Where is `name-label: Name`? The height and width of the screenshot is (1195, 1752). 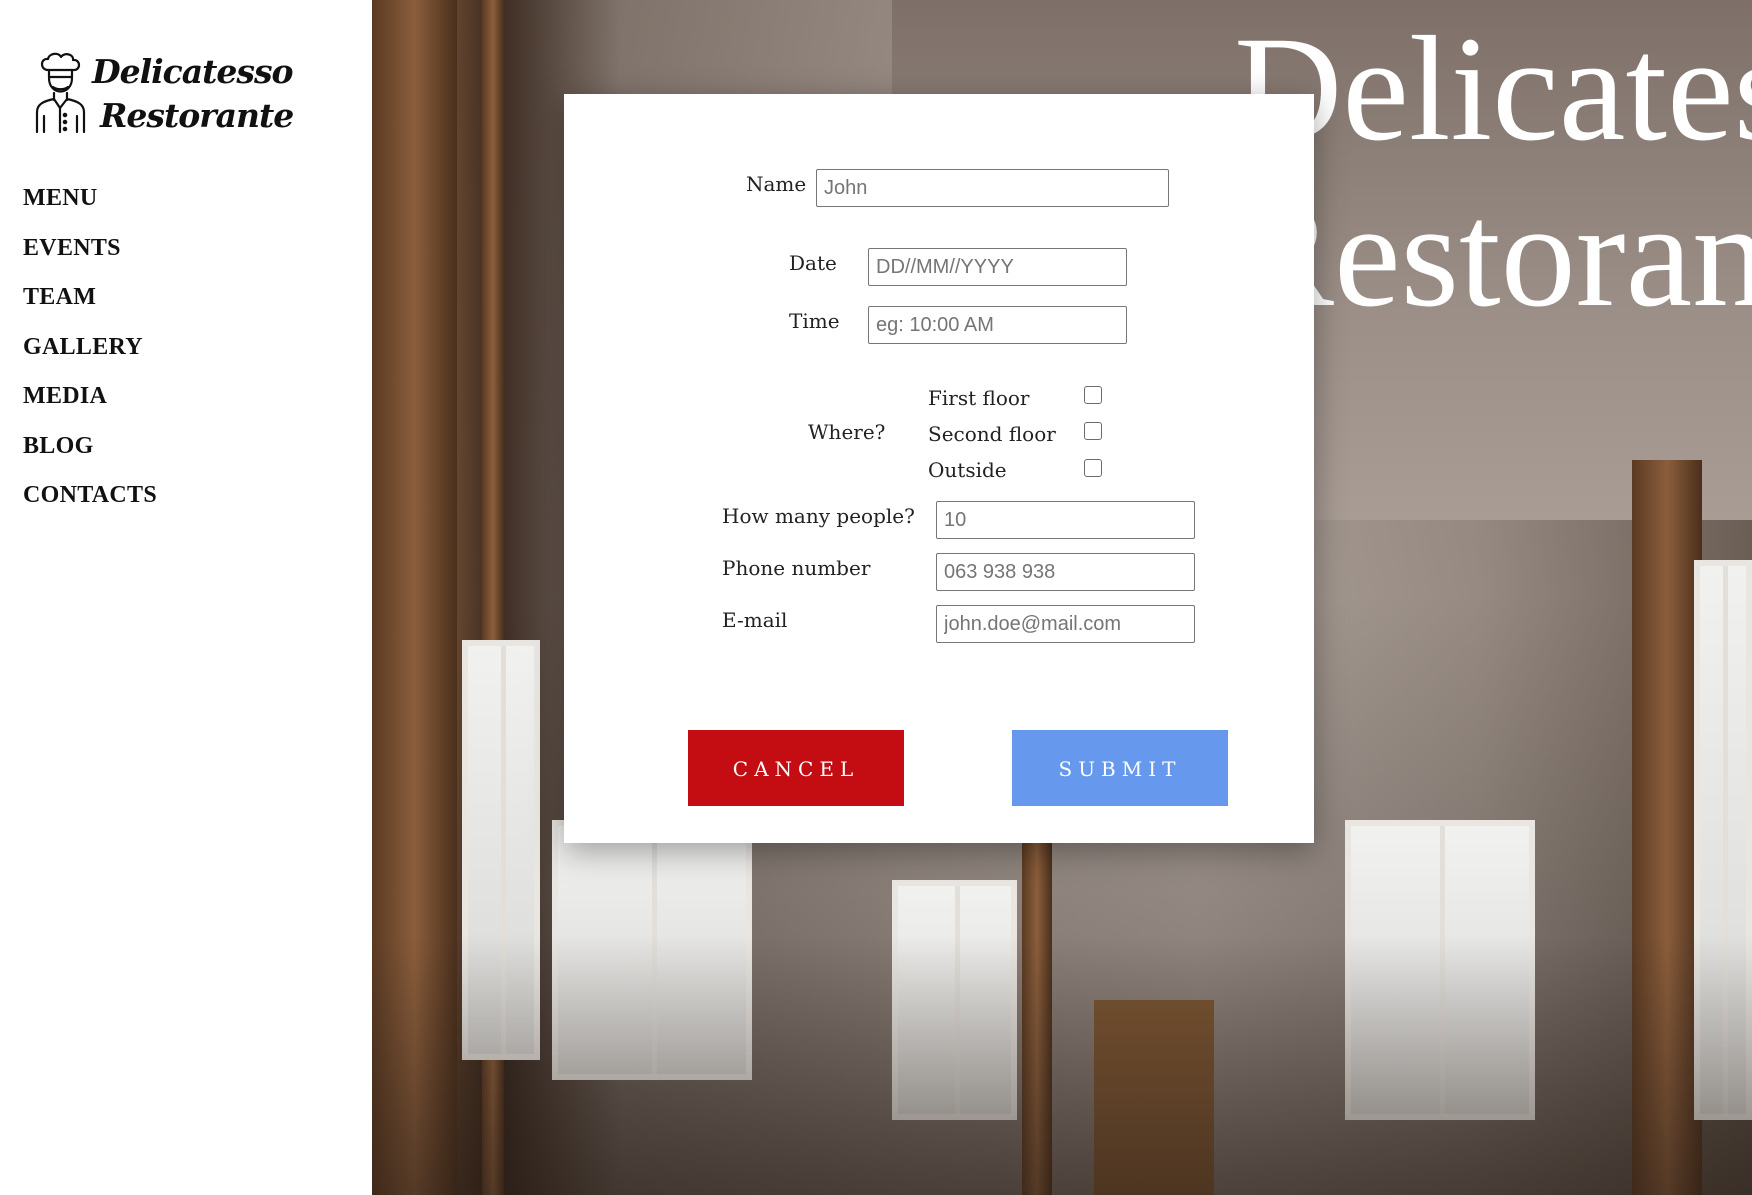 name-label: Name is located at coordinates (776, 184).